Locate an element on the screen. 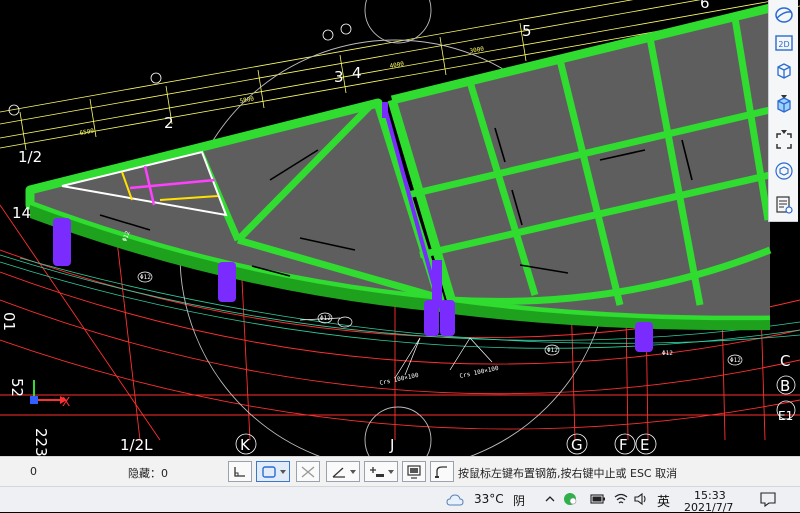 The width and height of the screenshot is (800, 513). selection-count: 0 is located at coordinates (33, 471).